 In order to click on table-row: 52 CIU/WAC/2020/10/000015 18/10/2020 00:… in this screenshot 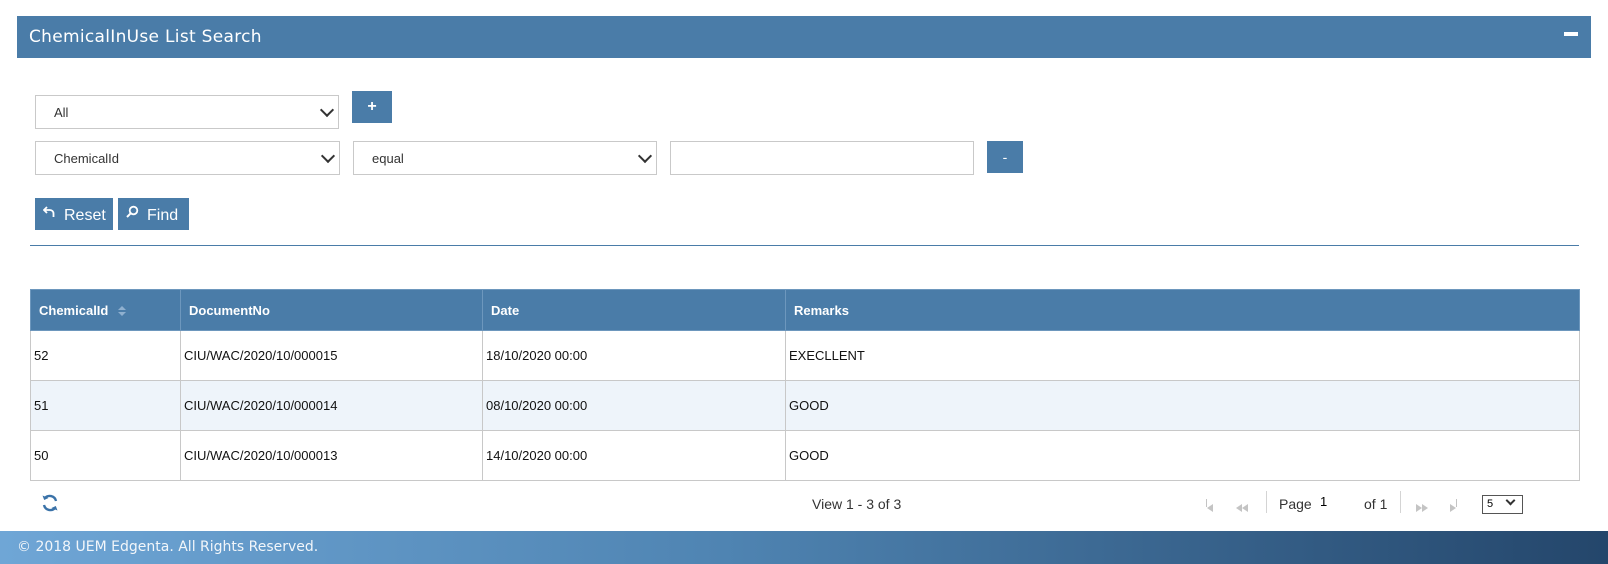, I will do `click(805, 355)`.